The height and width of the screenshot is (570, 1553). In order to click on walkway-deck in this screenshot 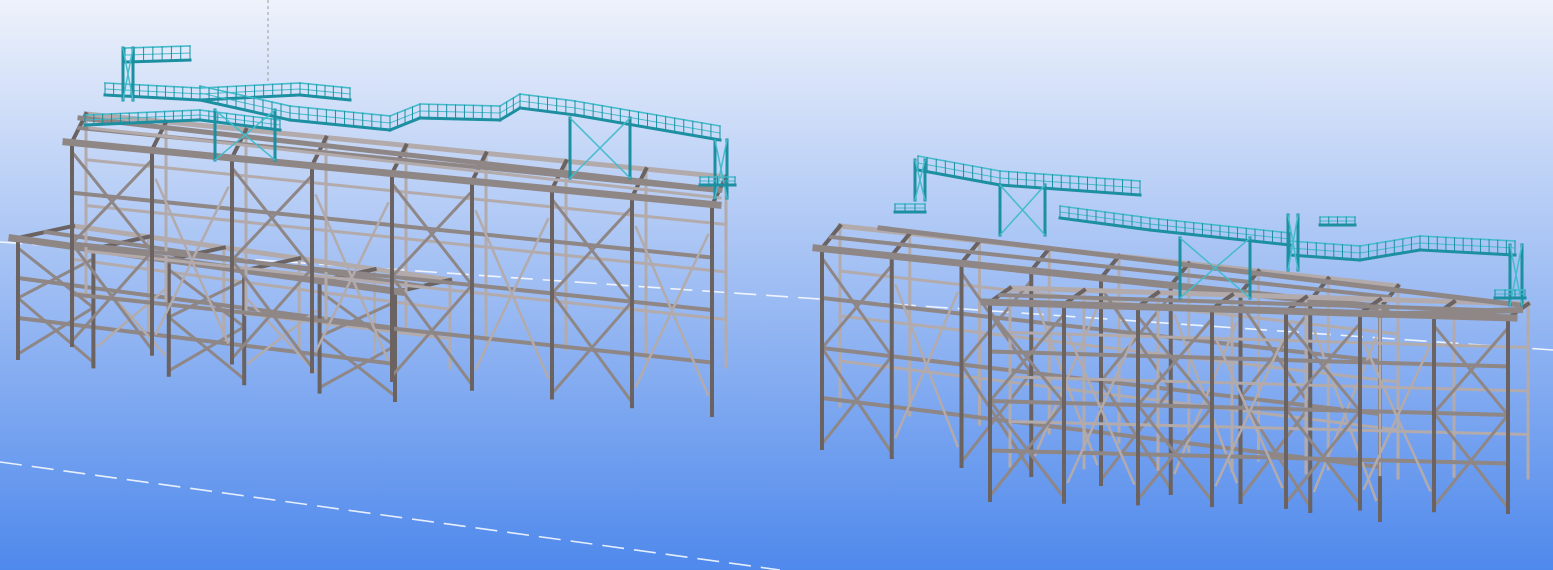, I will do `click(460, 119)`.